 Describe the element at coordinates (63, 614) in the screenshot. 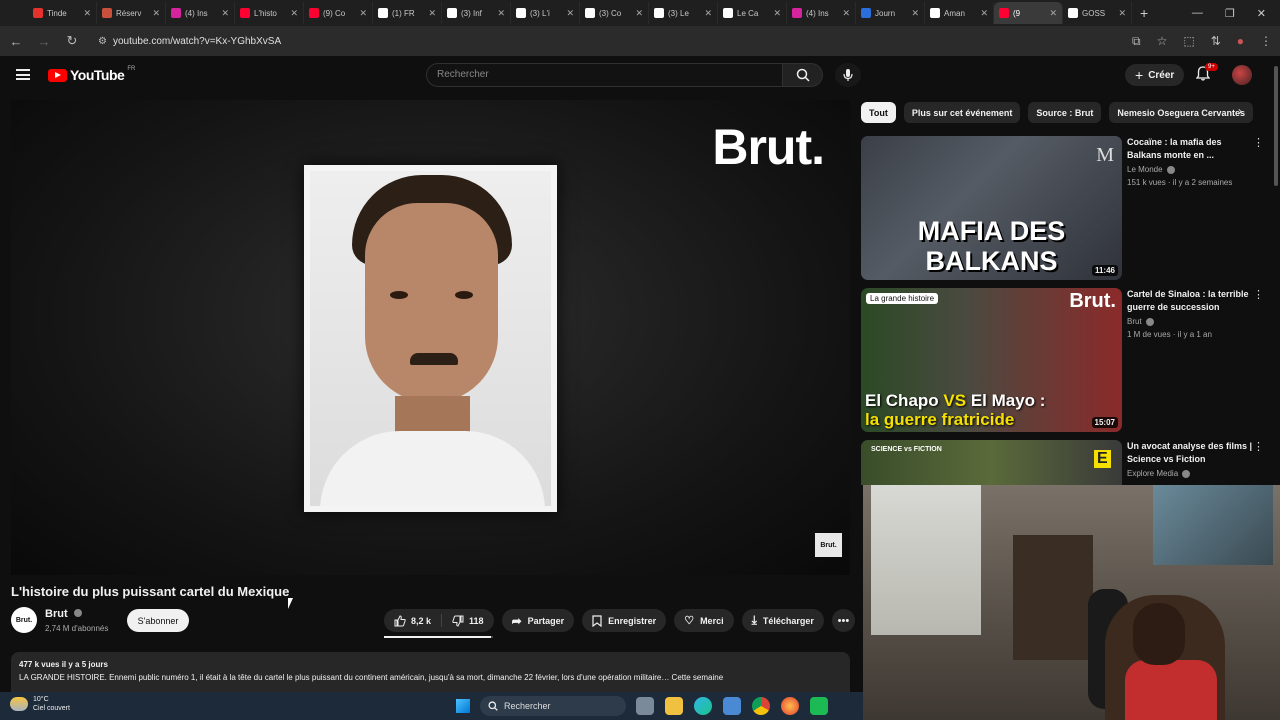

I see `channel-name: Brut` at that location.